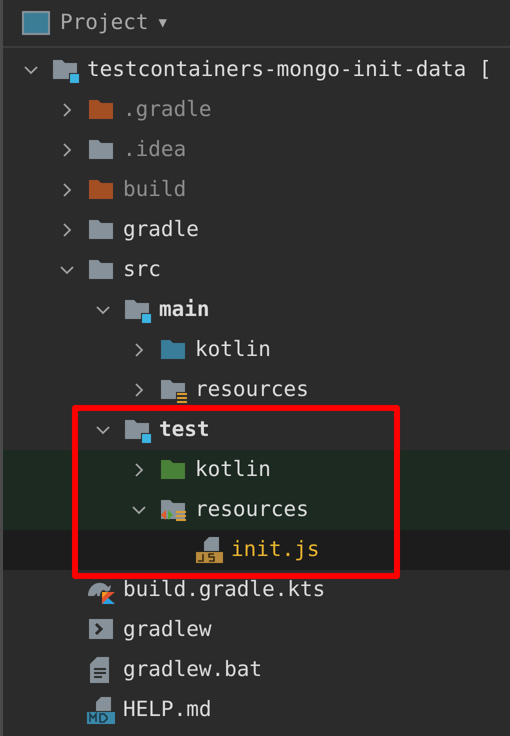  Describe the element at coordinates (184, 310) in the screenshot. I see `item-label: main` at that location.